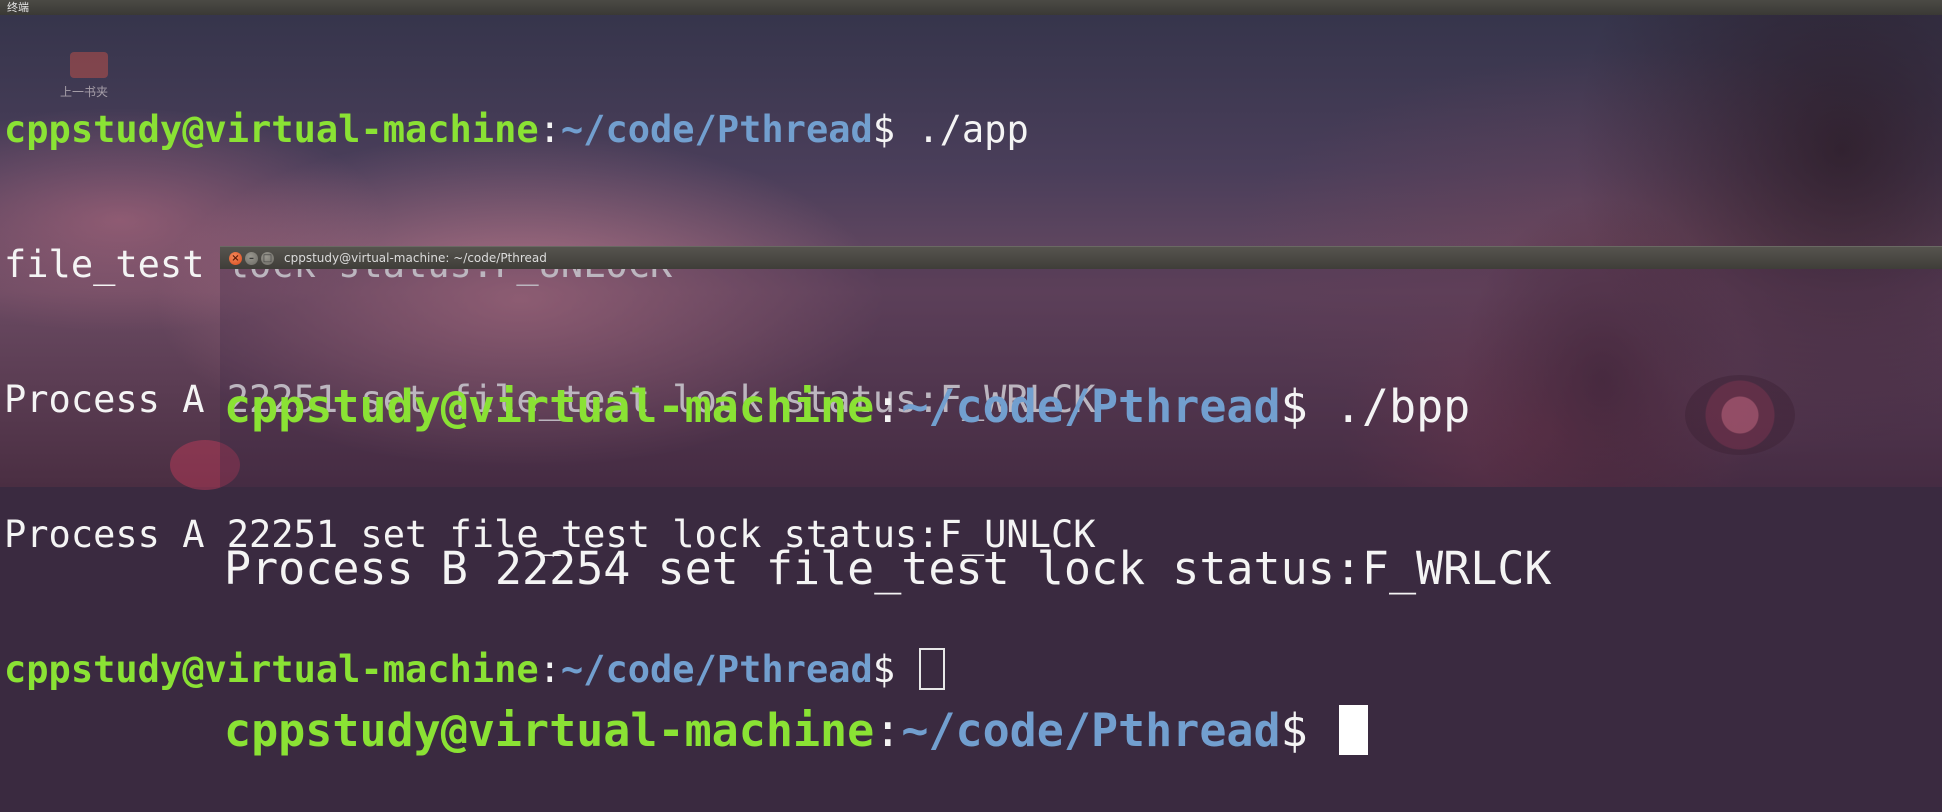 The width and height of the screenshot is (1942, 812). Describe the element at coordinates (235, 258) in the screenshot. I see `close-icon: ×` at that location.